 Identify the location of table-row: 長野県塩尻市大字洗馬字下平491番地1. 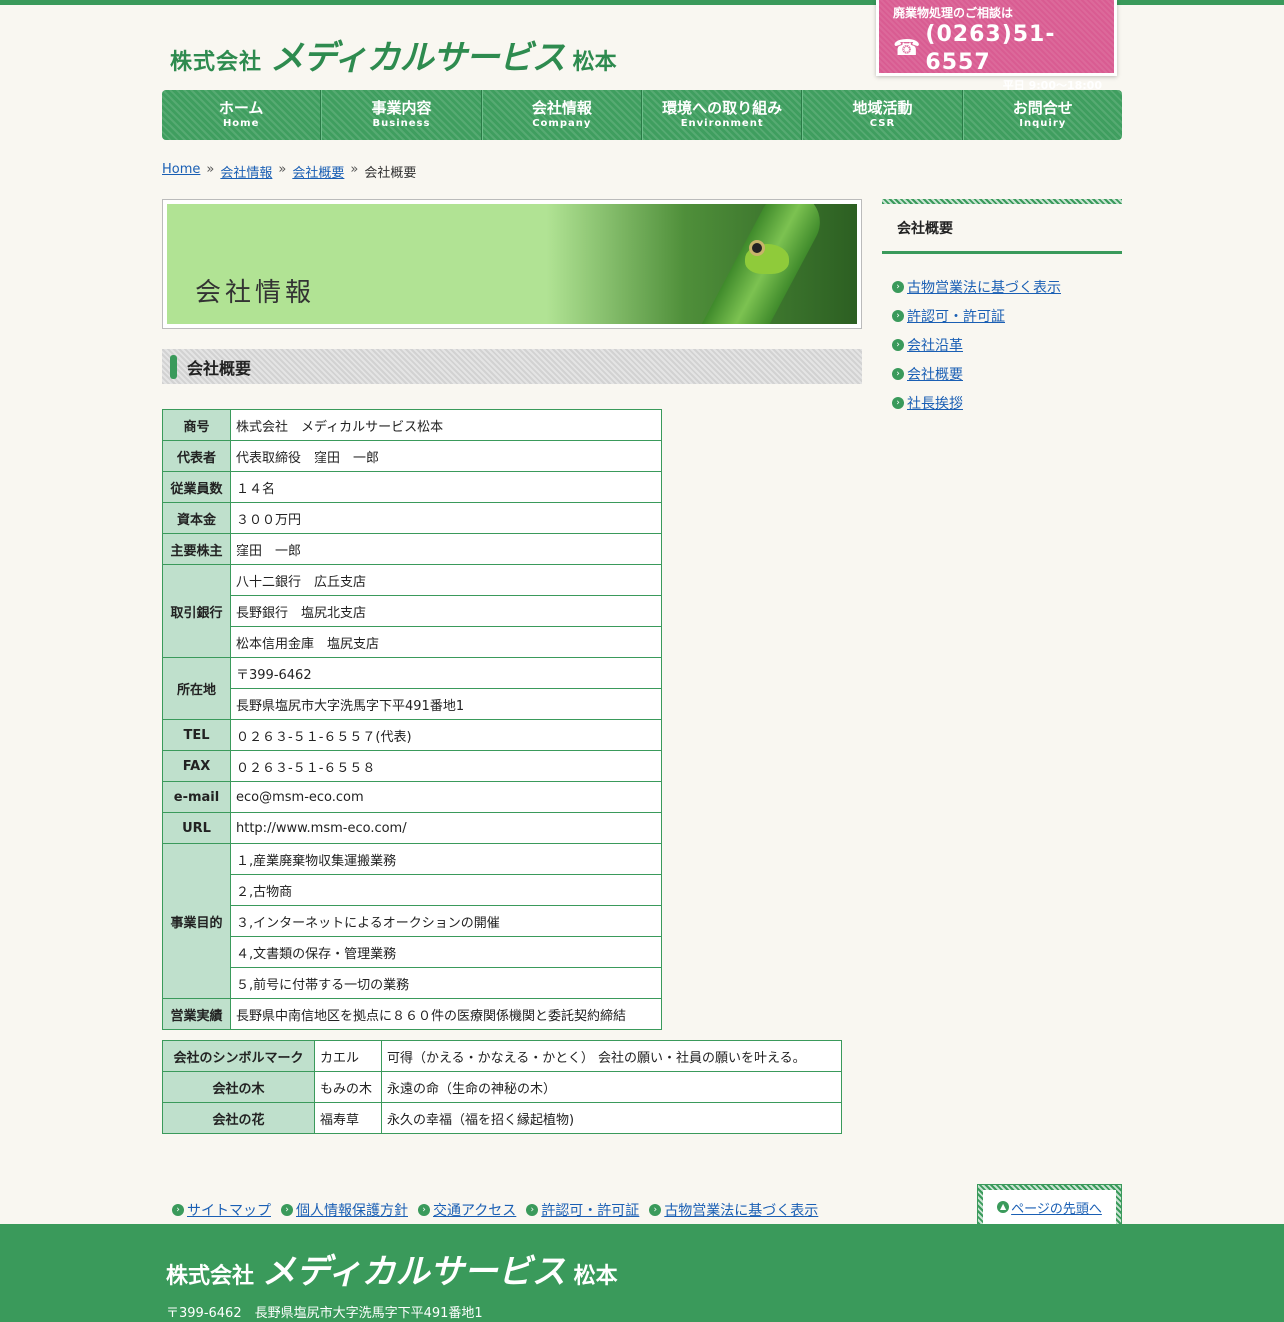
(412, 704).